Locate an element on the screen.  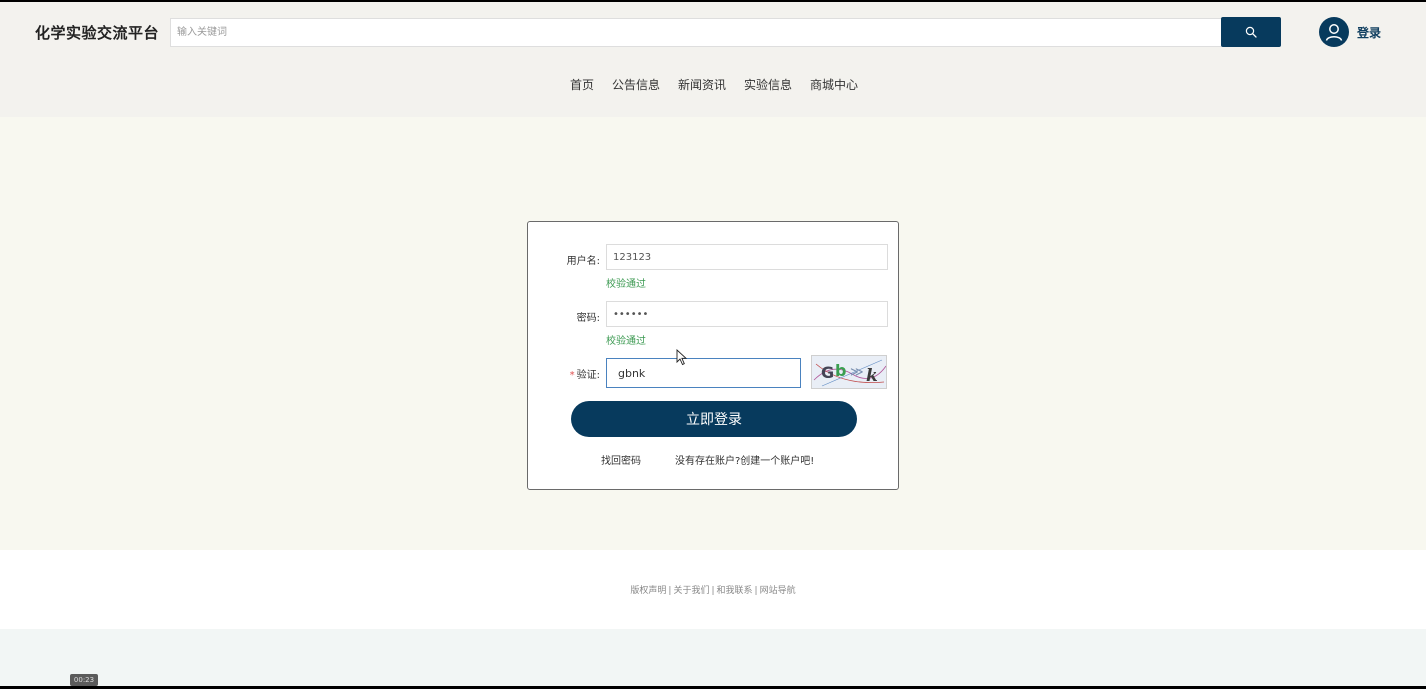
nav-announcements: 公告信息 is located at coordinates (636, 84).